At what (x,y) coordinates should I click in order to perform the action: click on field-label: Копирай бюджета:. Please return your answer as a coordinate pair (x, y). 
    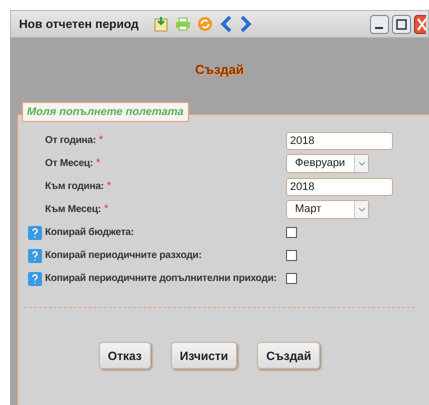
    Looking at the image, I should click on (89, 233).